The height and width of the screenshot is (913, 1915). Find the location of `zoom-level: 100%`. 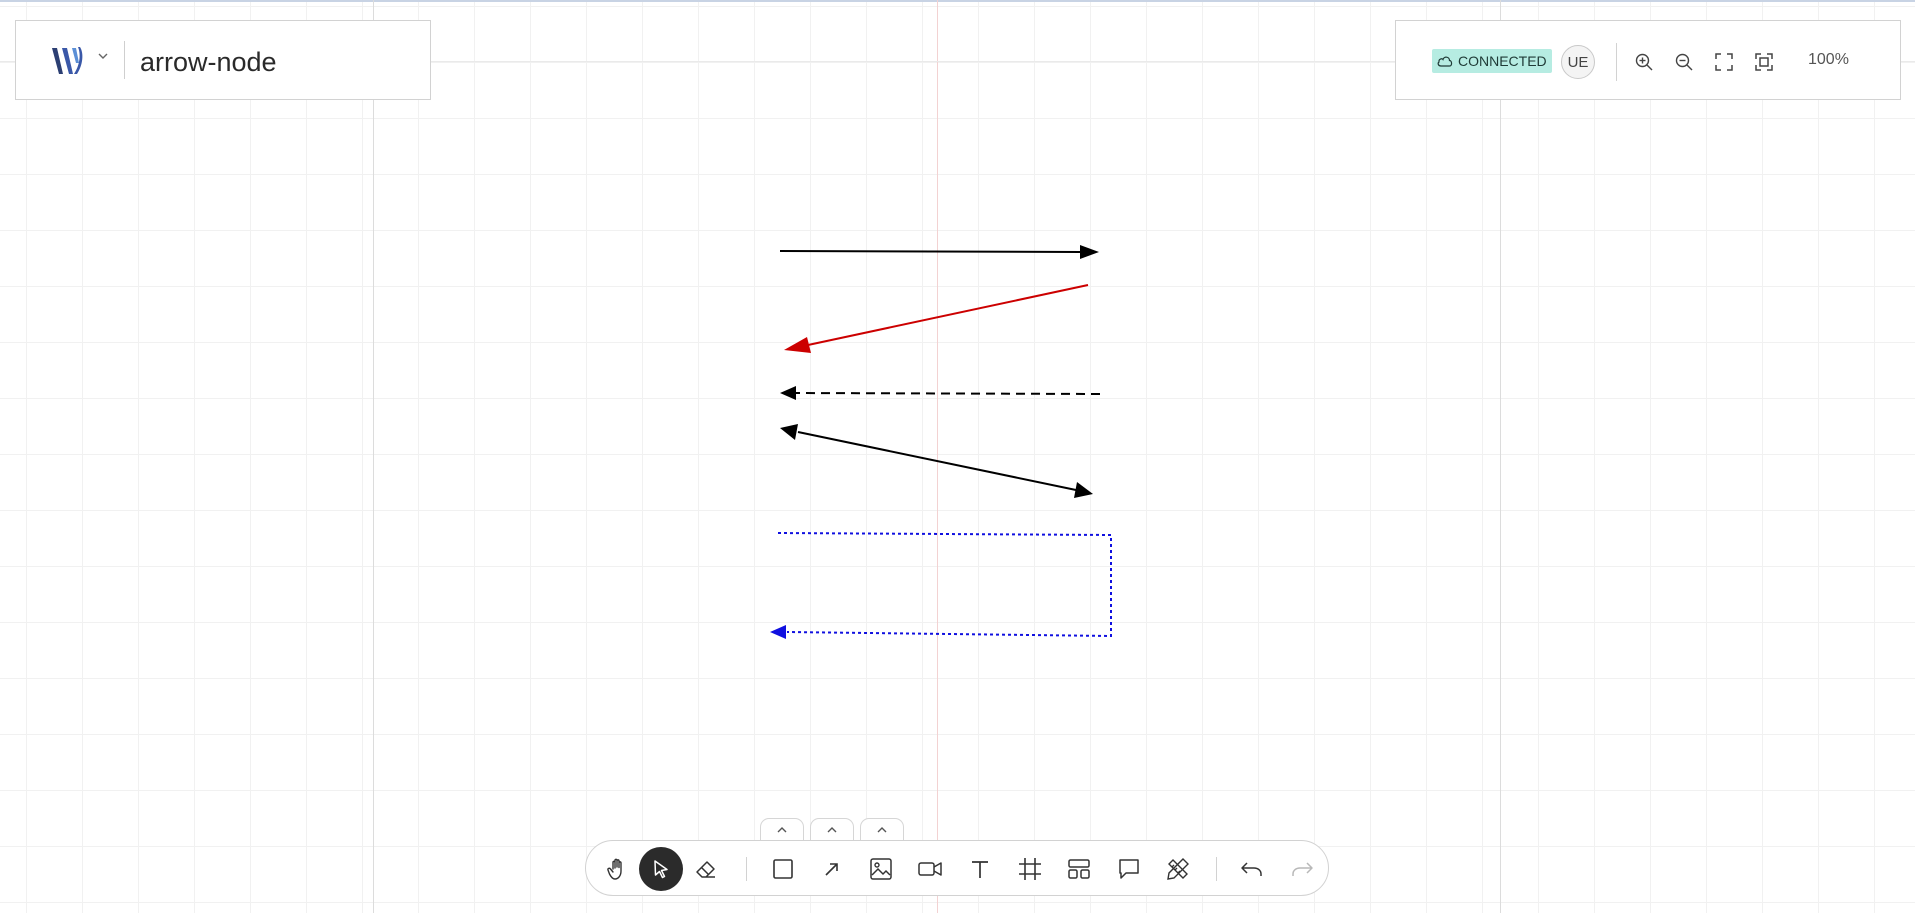

zoom-level: 100% is located at coordinates (1828, 60).